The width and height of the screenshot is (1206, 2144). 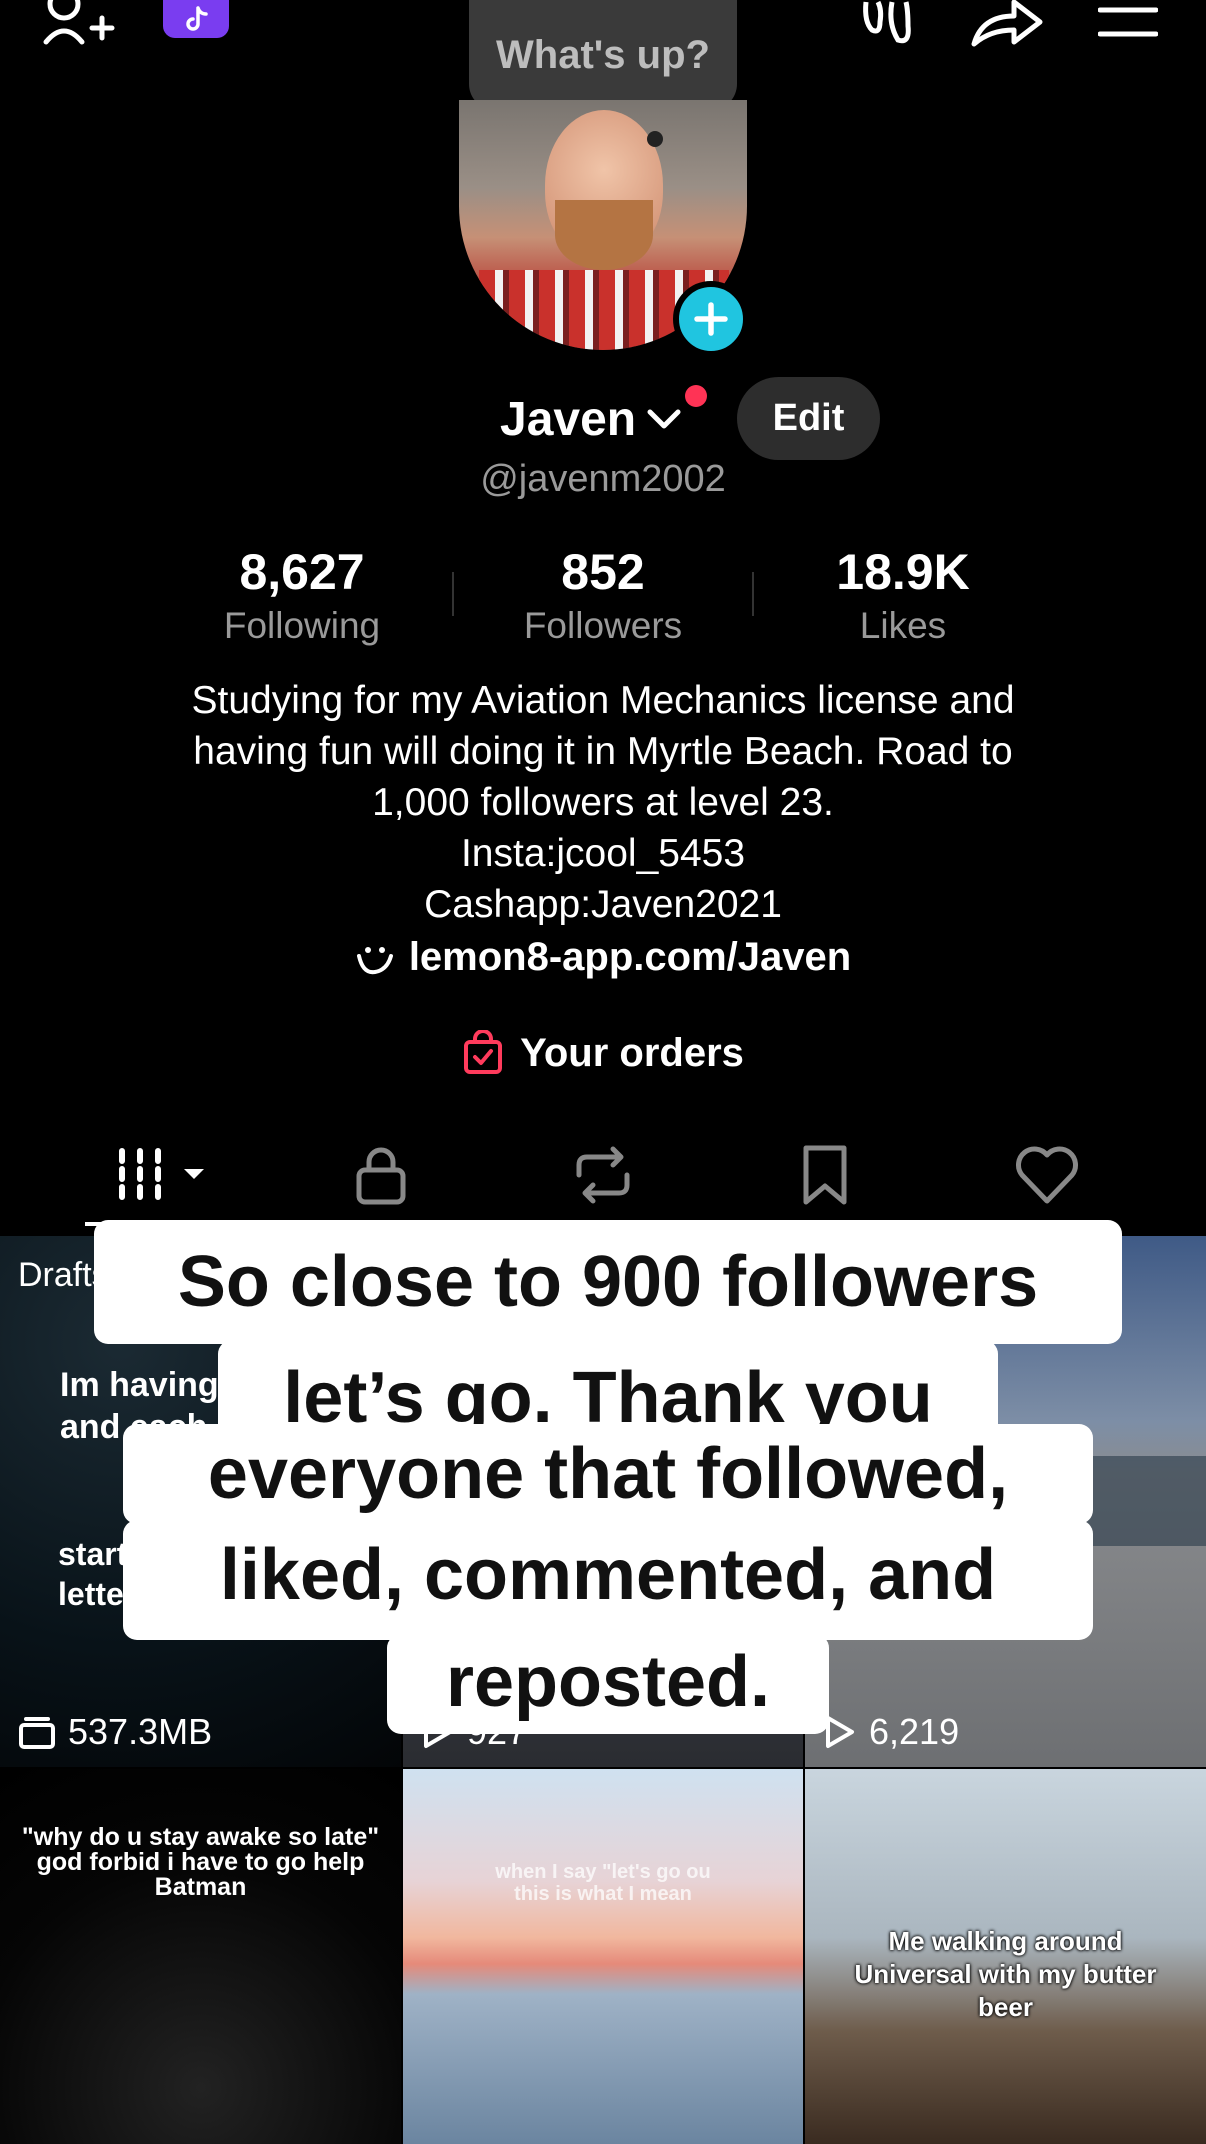 I want to click on caption-line: god forbid i have to go help, so click(x=200, y=1862).